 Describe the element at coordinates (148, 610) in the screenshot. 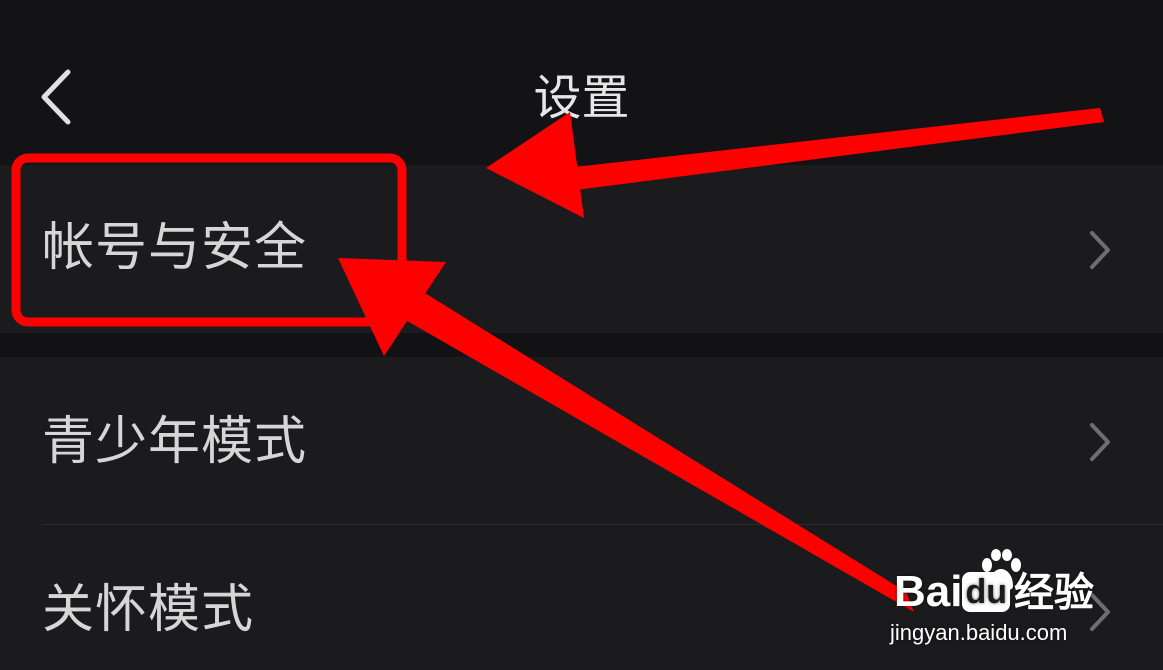

I see `settings-item-label: 关怀模式` at that location.